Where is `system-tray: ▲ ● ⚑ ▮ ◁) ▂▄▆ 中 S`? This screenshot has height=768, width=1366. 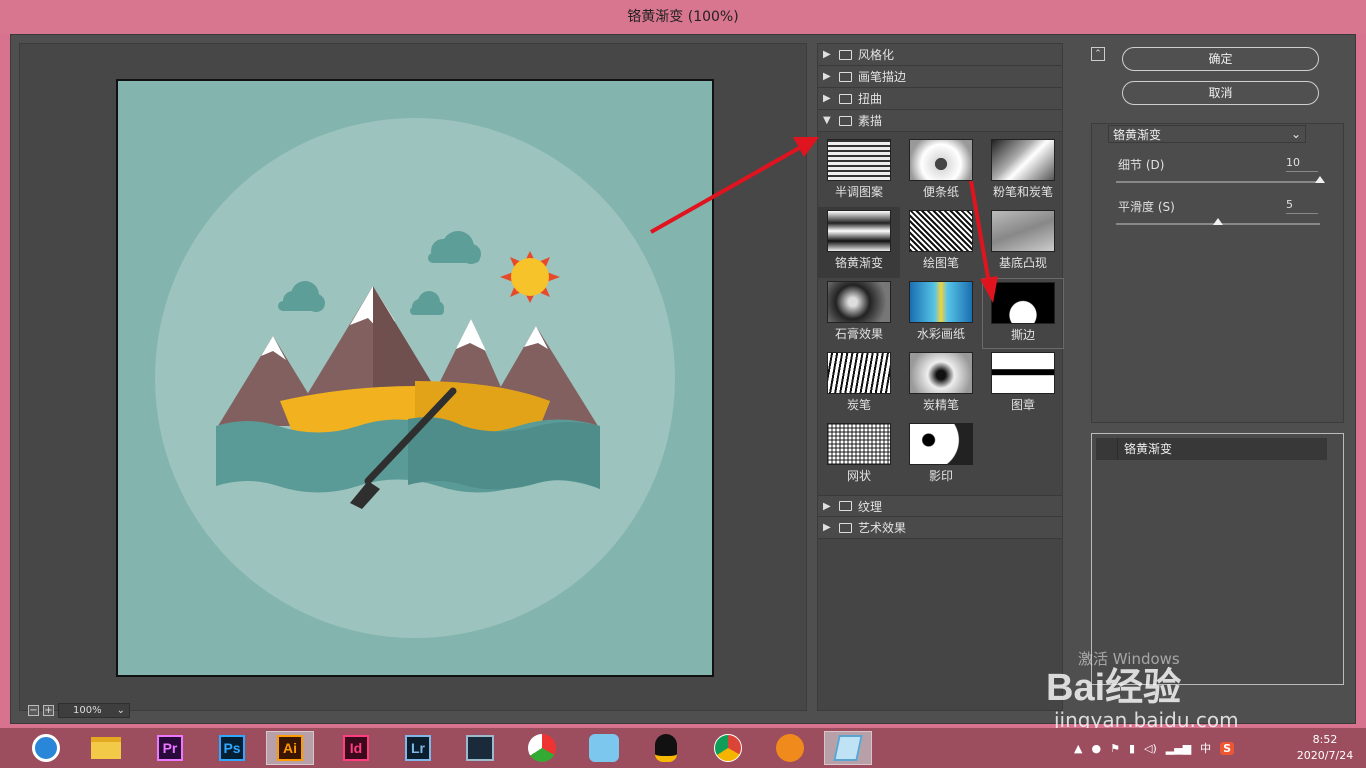
system-tray: ▲ ● ⚑ ▮ ◁) ▂▄▆ 中 S is located at coordinates (1154, 748).